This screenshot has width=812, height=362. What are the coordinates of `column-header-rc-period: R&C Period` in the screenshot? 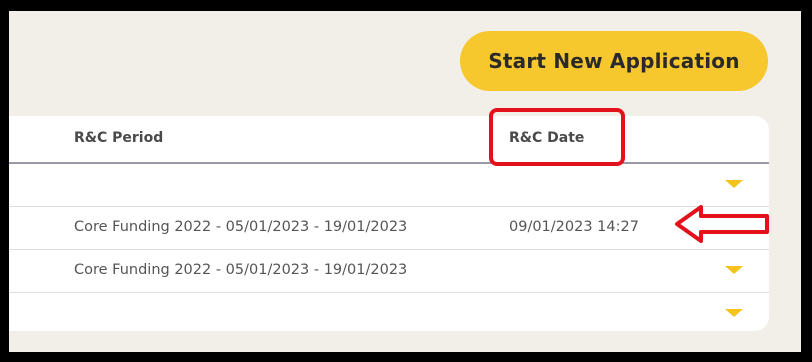 It's located at (119, 138).